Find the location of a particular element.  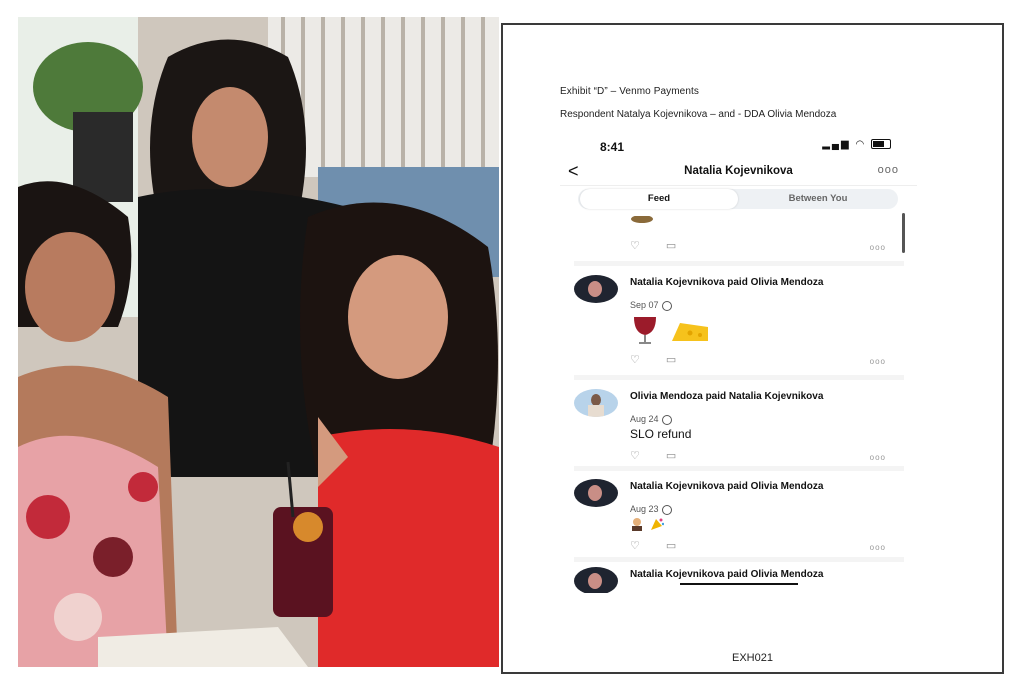

payment-date: Aug 23 is located at coordinates (651, 509).